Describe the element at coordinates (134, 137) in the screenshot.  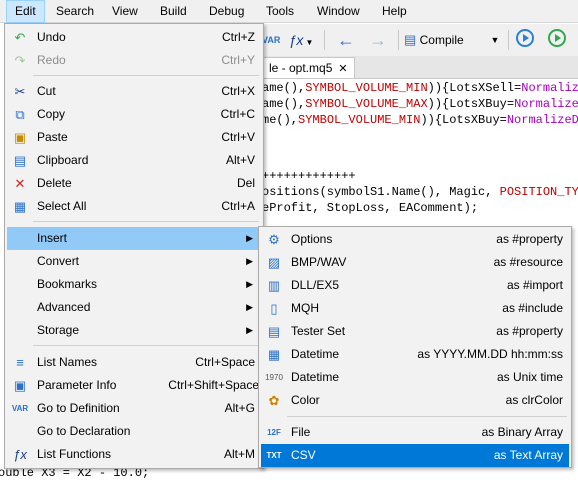
I see `menu-item-paste: ▣ Paste Ctrl+V` at that location.